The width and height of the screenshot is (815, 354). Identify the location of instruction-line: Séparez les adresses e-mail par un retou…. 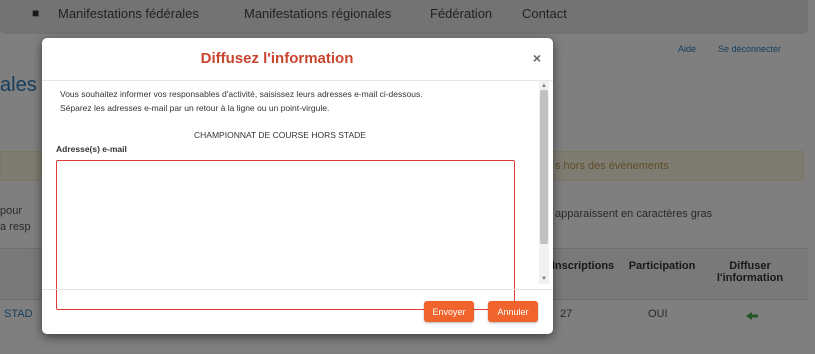
(195, 108).